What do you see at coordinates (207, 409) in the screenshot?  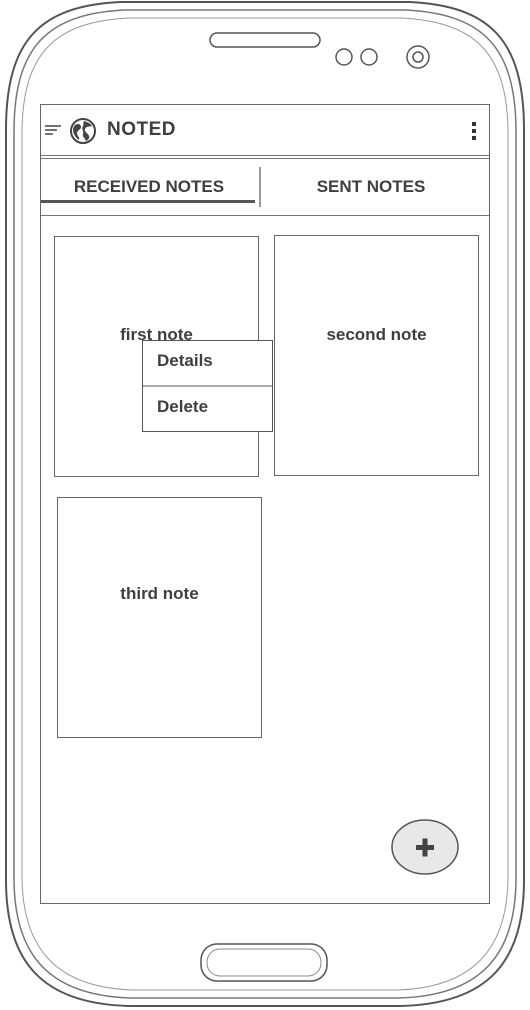 I see `menu-item-delete: Delete` at bounding box center [207, 409].